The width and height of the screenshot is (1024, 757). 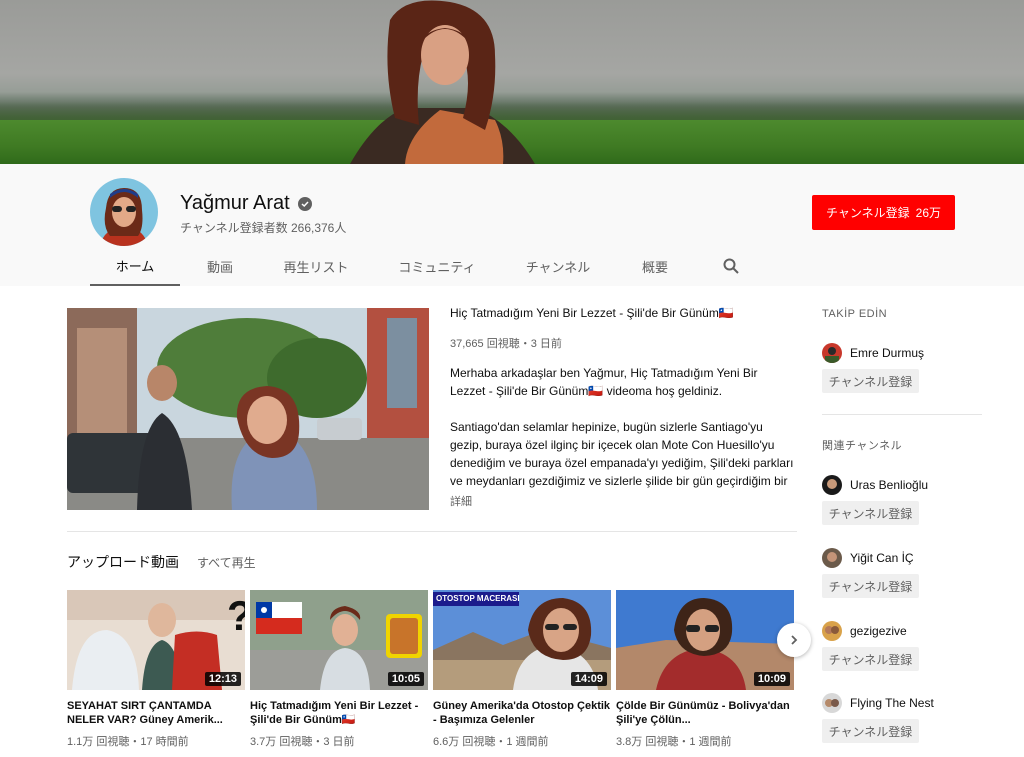 What do you see at coordinates (226, 562) in the screenshot?
I see `play-all-button: すべて再生` at bounding box center [226, 562].